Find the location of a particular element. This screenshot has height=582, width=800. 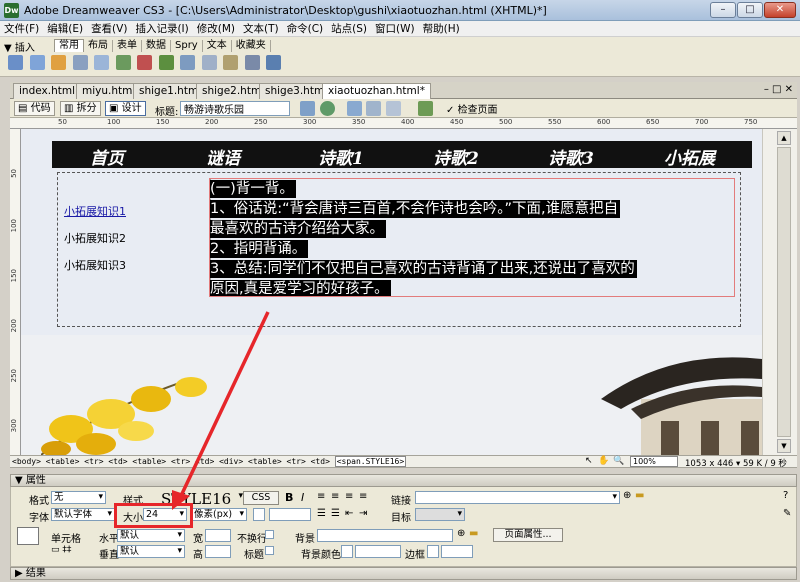

template-icon is located at coordinates (252, 62).